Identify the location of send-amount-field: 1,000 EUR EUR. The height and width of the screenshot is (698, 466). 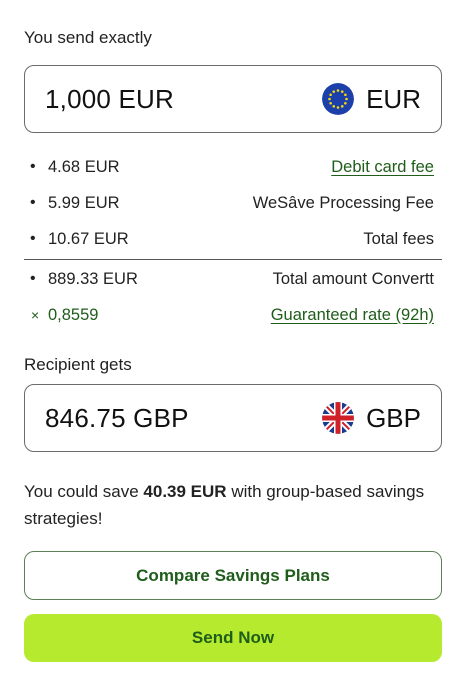
(233, 99).